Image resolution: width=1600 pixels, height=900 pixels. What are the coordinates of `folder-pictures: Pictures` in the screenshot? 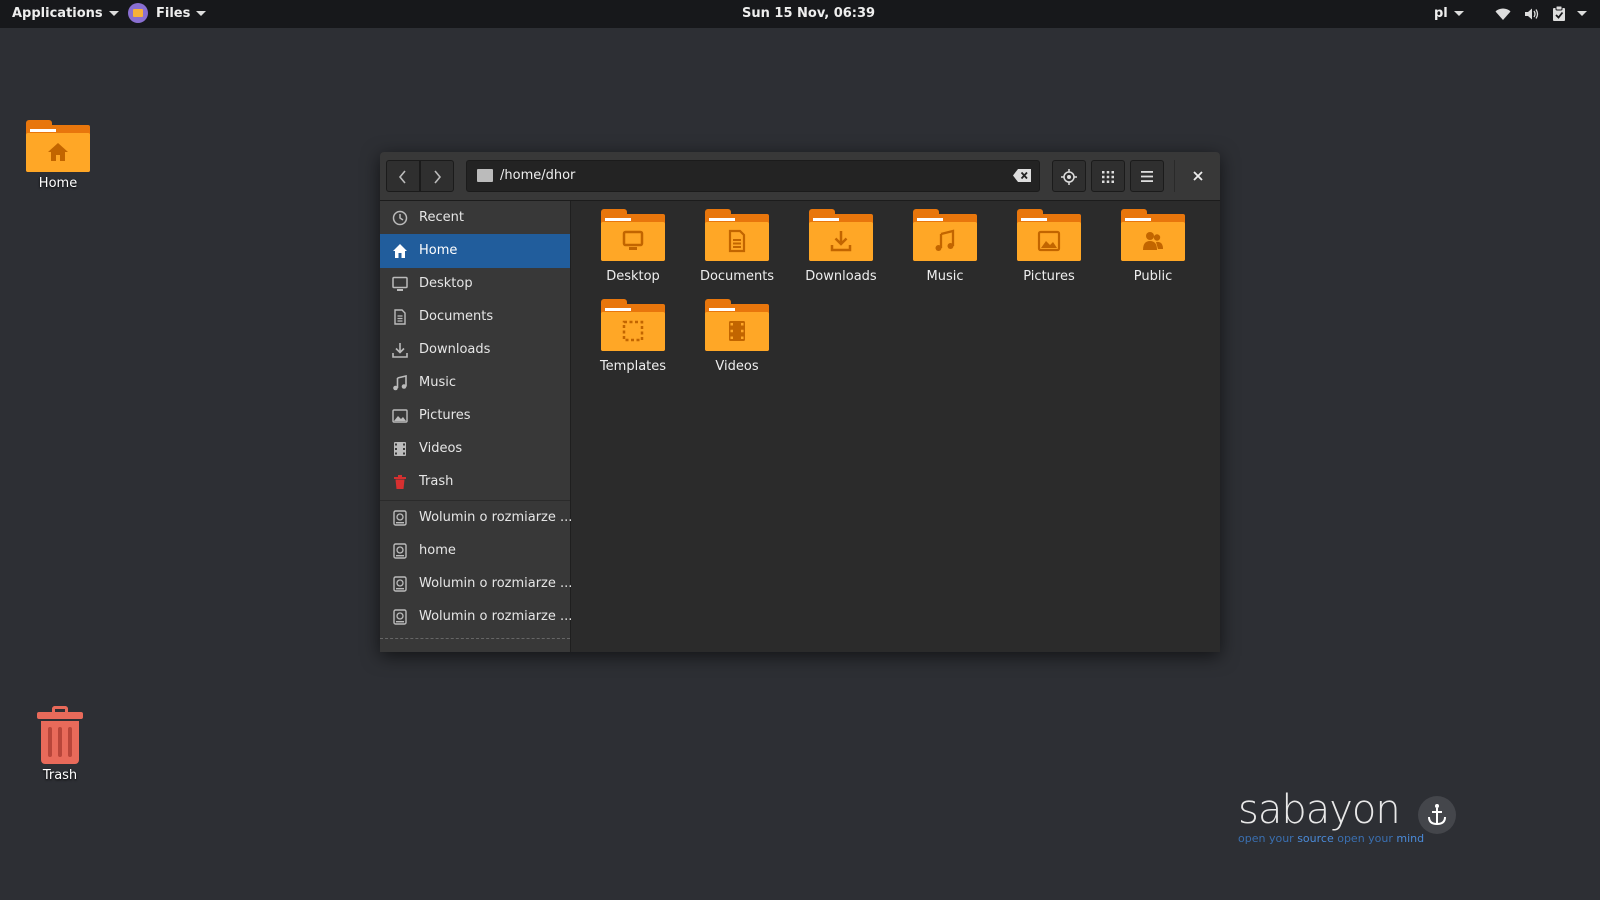 It's located at (1049, 246).